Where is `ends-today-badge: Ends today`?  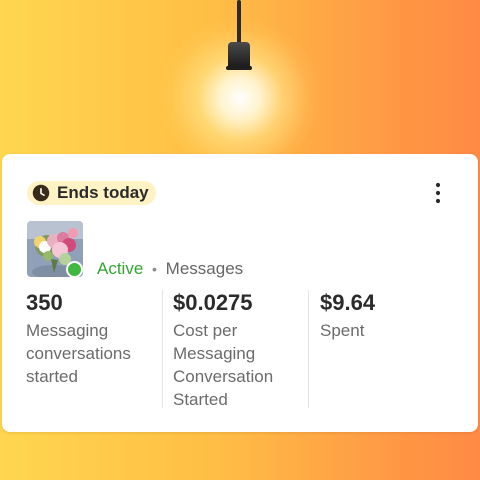
ends-today-badge: Ends today is located at coordinates (91, 193).